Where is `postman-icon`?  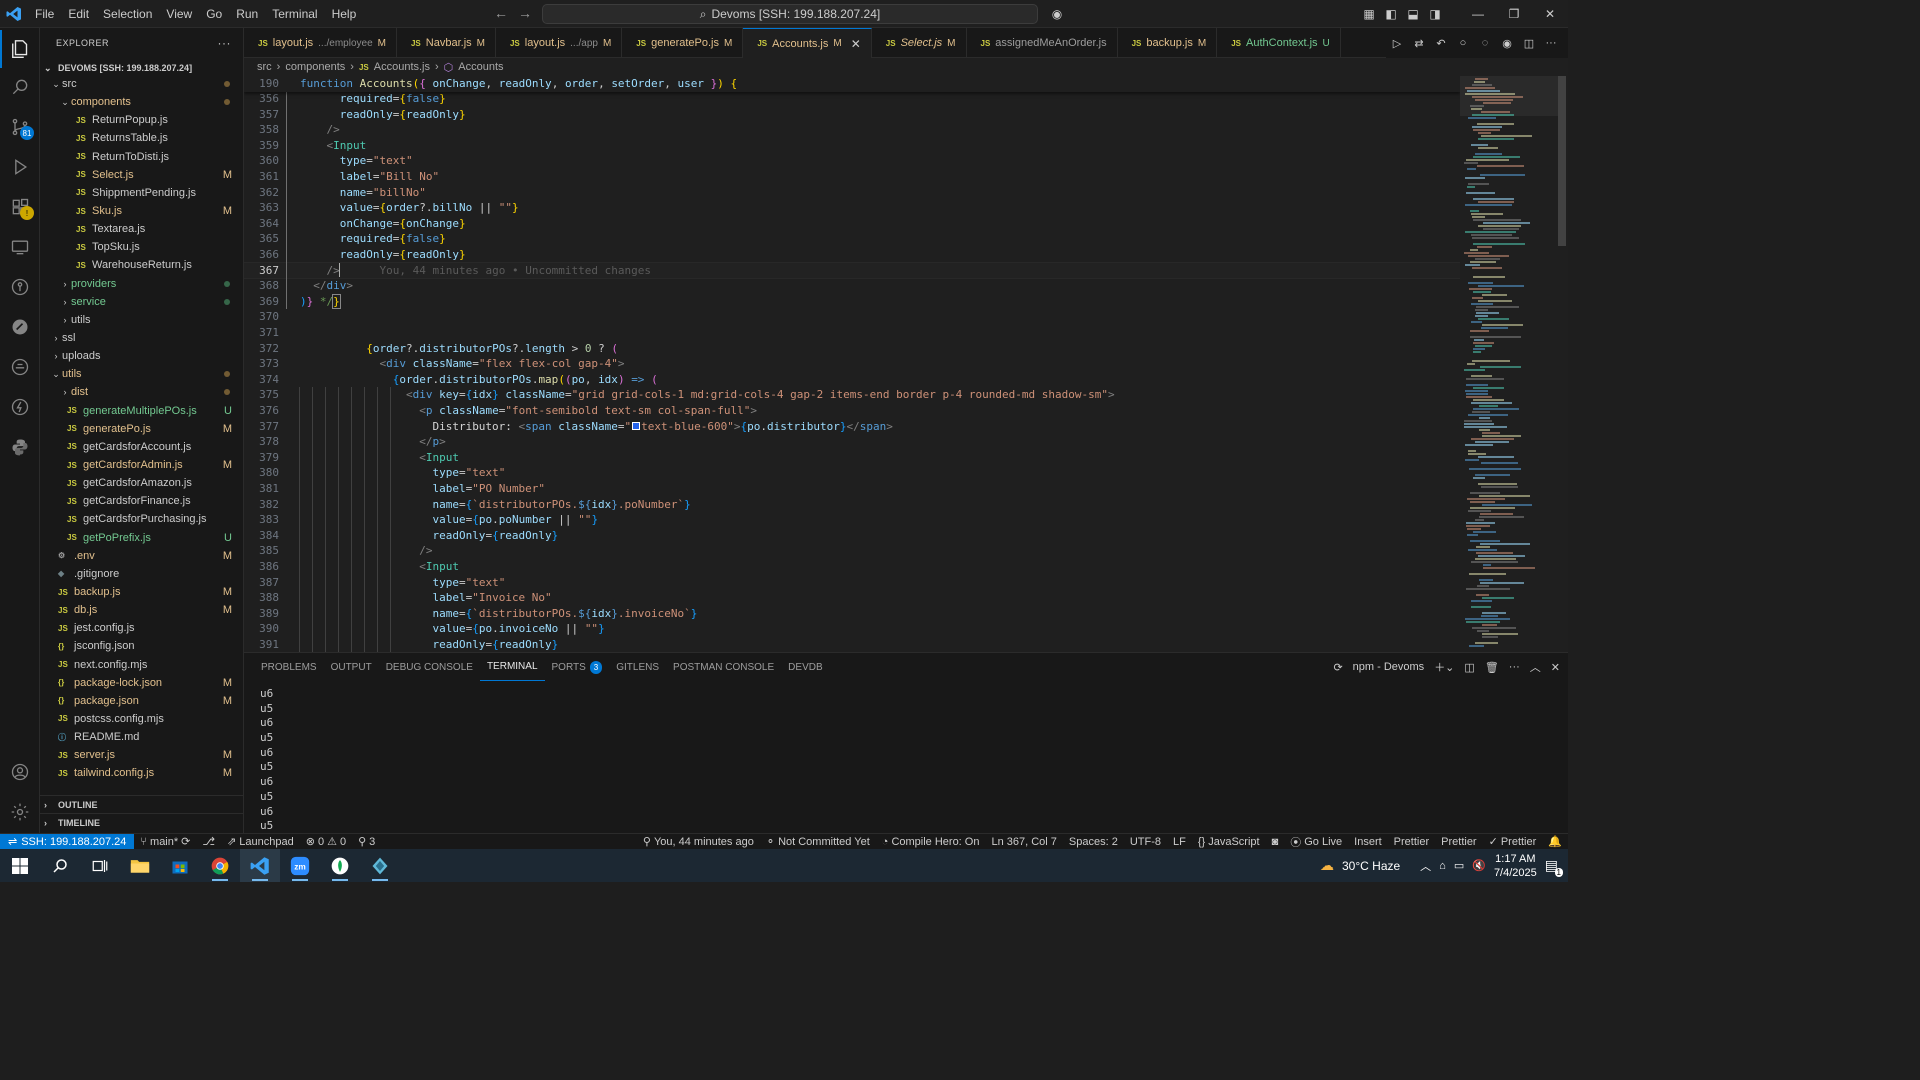 postman-icon is located at coordinates (20, 327).